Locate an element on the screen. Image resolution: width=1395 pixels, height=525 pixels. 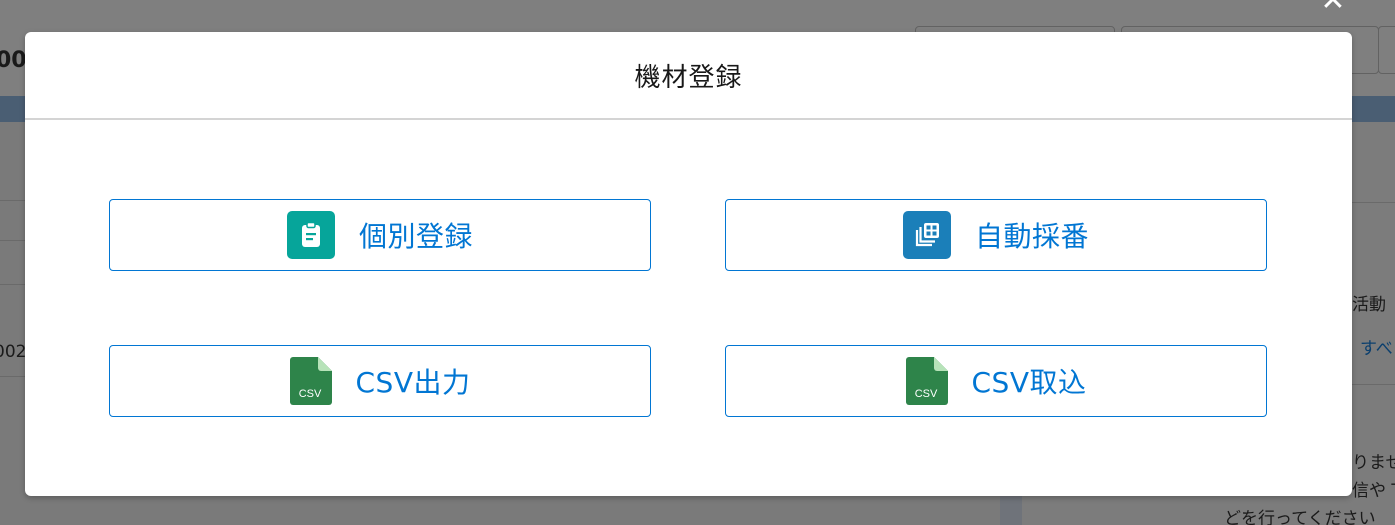
modal-title: 機材登録 is located at coordinates (688, 77).